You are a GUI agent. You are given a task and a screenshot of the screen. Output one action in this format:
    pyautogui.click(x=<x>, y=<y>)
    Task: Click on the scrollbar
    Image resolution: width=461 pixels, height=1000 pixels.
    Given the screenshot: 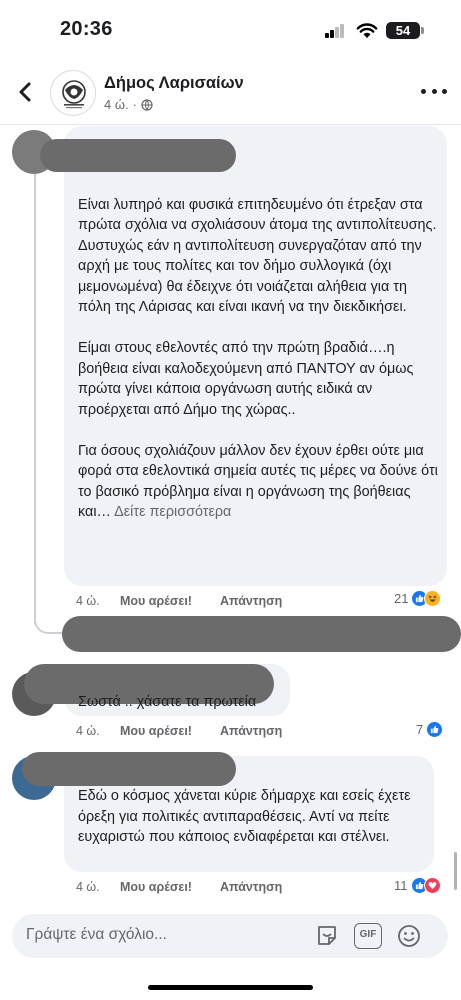 What is the action you would take?
    pyautogui.click(x=455, y=871)
    